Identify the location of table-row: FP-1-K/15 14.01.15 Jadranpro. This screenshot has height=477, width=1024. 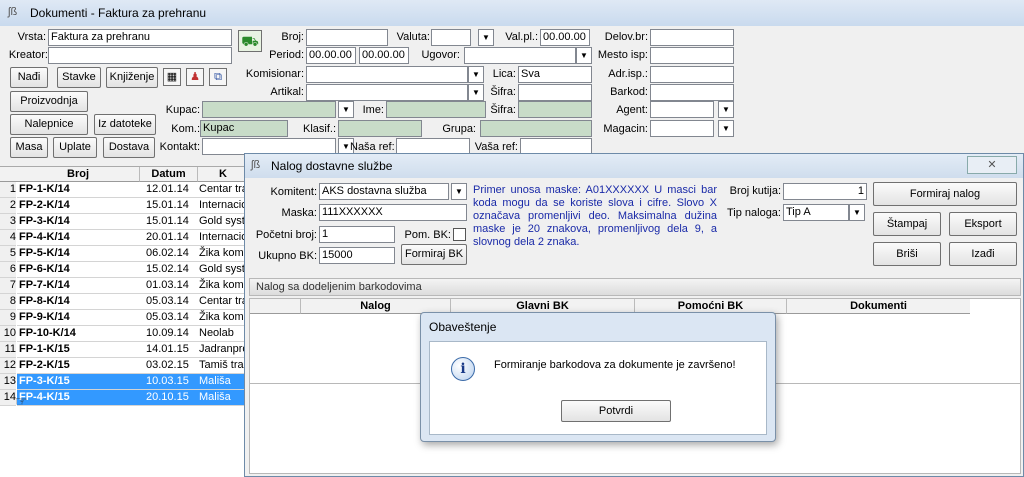
(131, 350).